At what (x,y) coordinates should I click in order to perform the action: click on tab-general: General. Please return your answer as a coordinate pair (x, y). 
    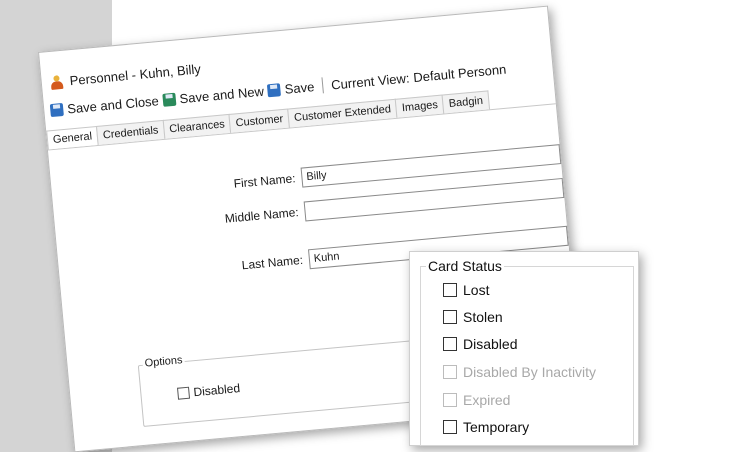
    Looking at the image, I should click on (72, 137).